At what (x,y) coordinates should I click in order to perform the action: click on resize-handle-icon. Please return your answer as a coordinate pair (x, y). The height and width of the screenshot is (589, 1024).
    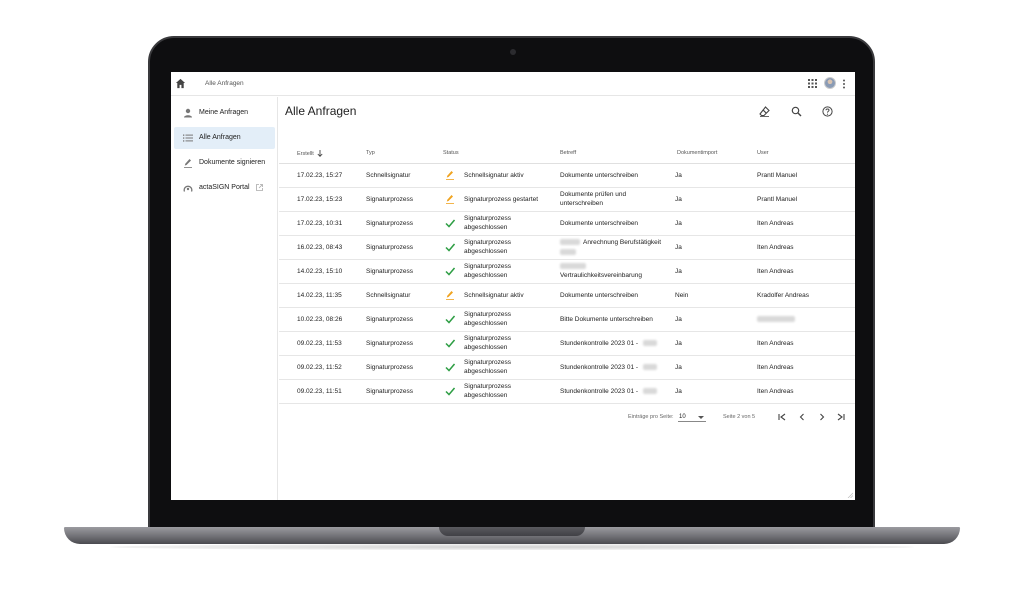
    Looking at the image, I should click on (850, 495).